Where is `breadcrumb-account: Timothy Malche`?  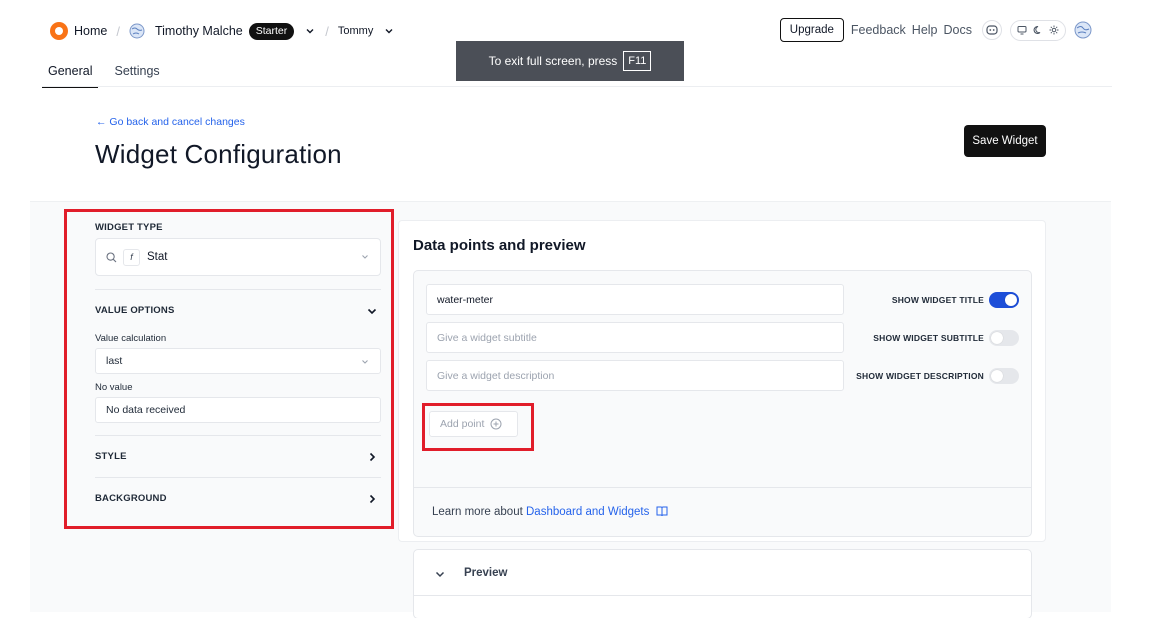
breadcrumb-account: Timothy Malche is located at coordinates (199, 31).